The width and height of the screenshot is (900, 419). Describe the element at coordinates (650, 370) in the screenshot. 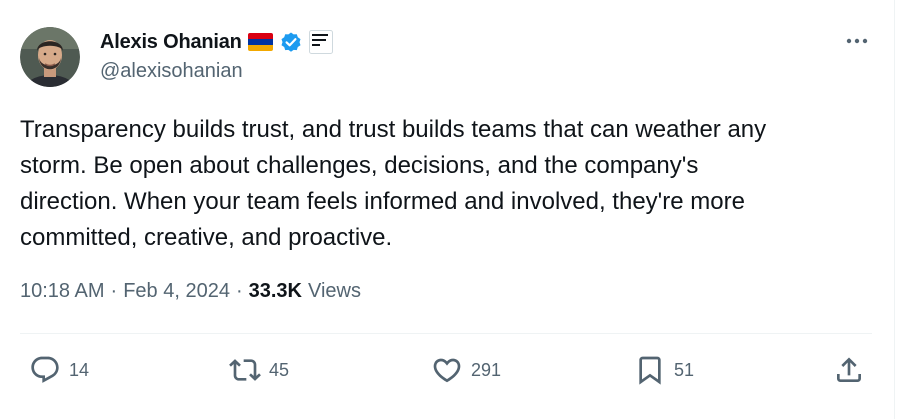

I see `bookmark-icon` at that location.